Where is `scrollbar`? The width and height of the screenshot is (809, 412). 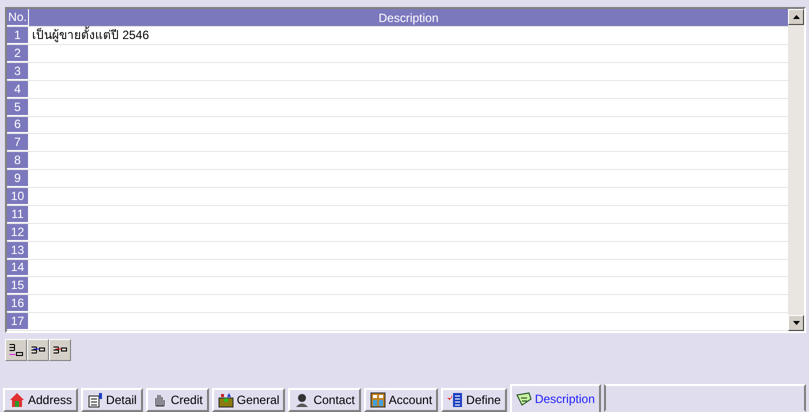 scrollbar is located at coordinates (796, 170).